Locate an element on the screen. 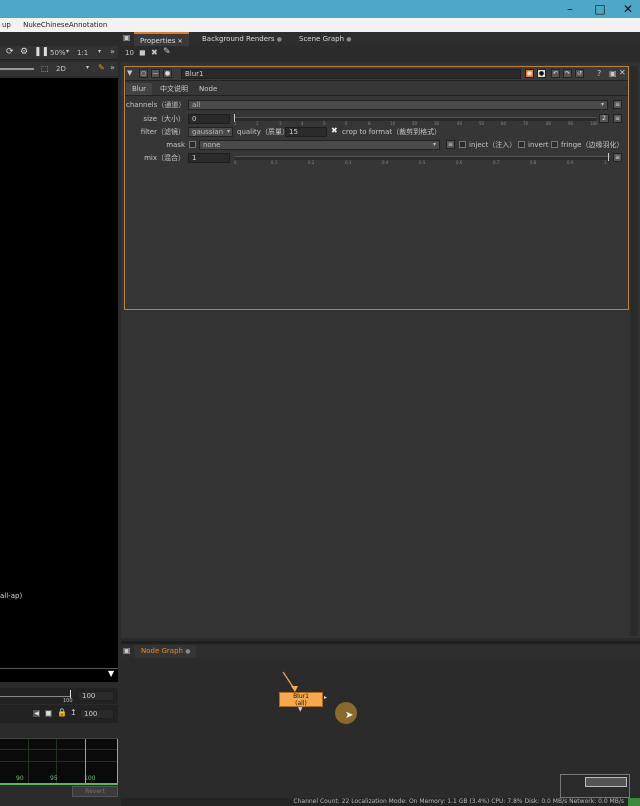  frame-end-field: 100 is located at coordinates (96, 696).